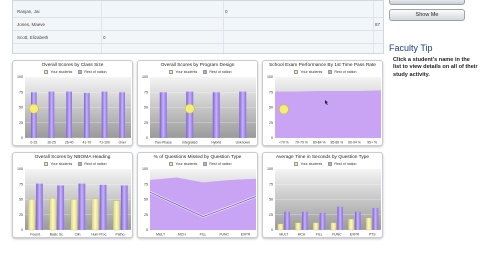  I want to click on x-tick-label: Basic Sc., so click(57, 235).